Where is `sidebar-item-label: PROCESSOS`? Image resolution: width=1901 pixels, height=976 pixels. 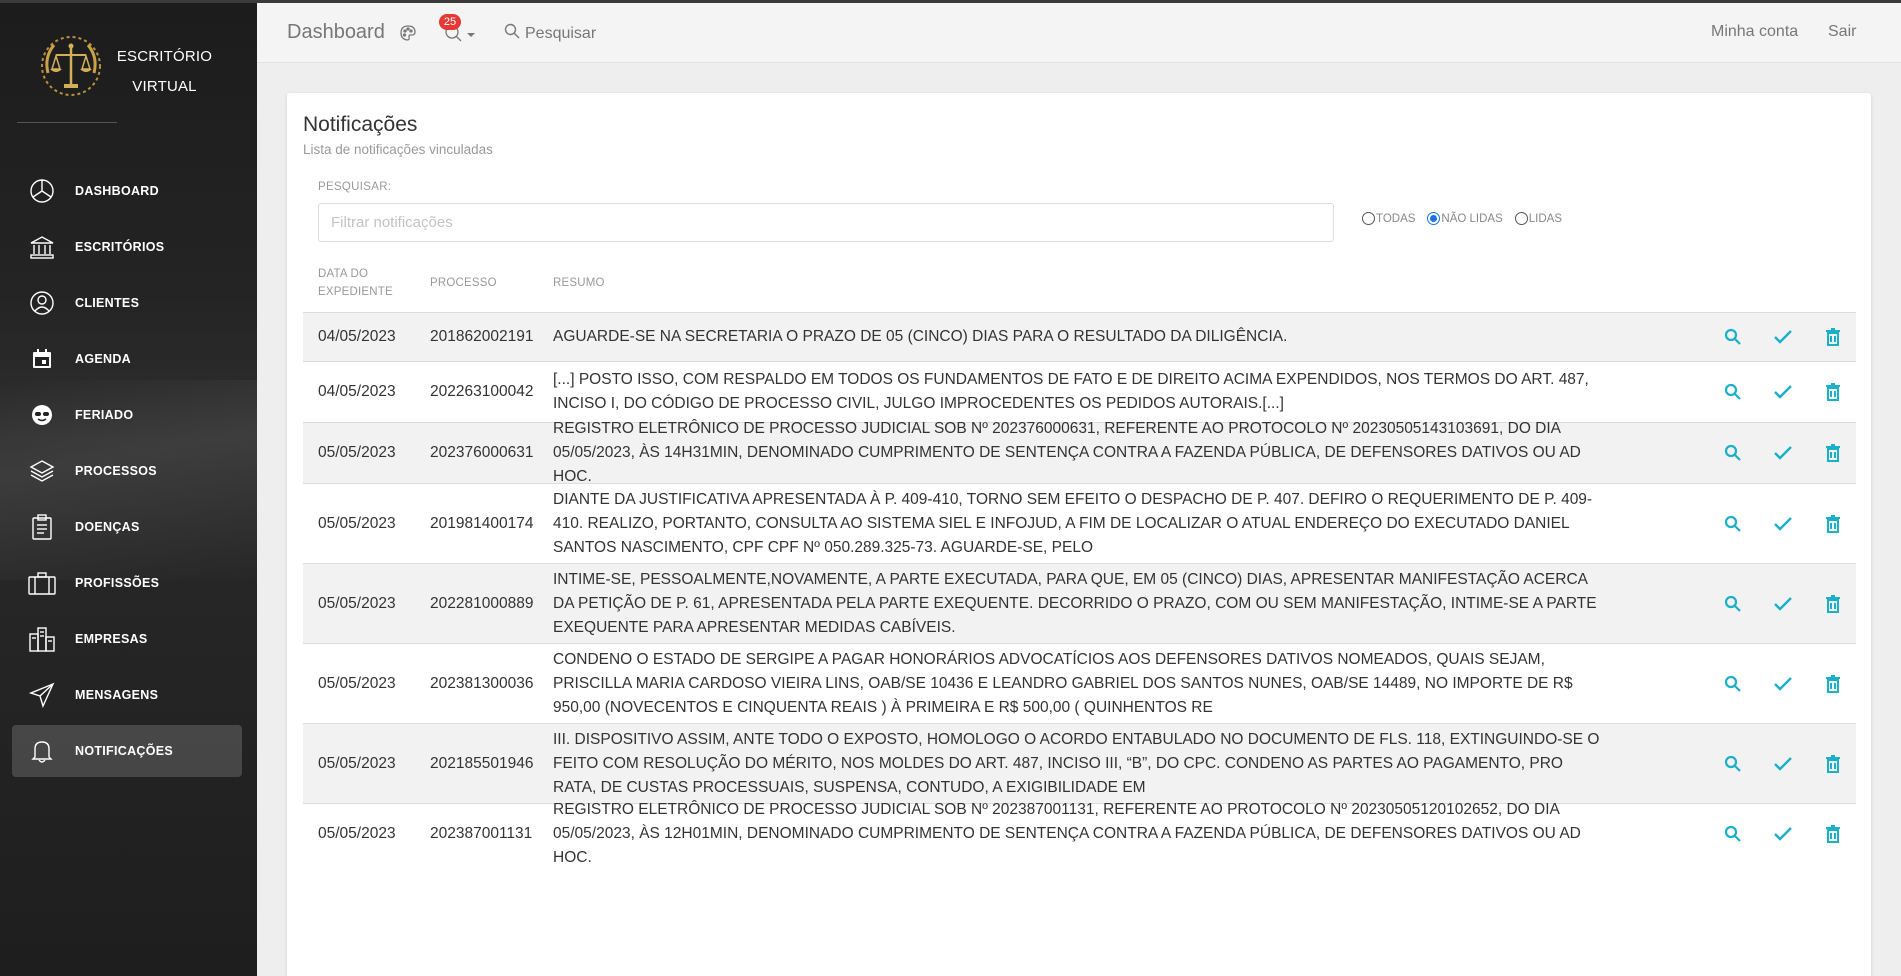
sidebar-item-label: PROCESSOS is located at coordinates (116, 471).